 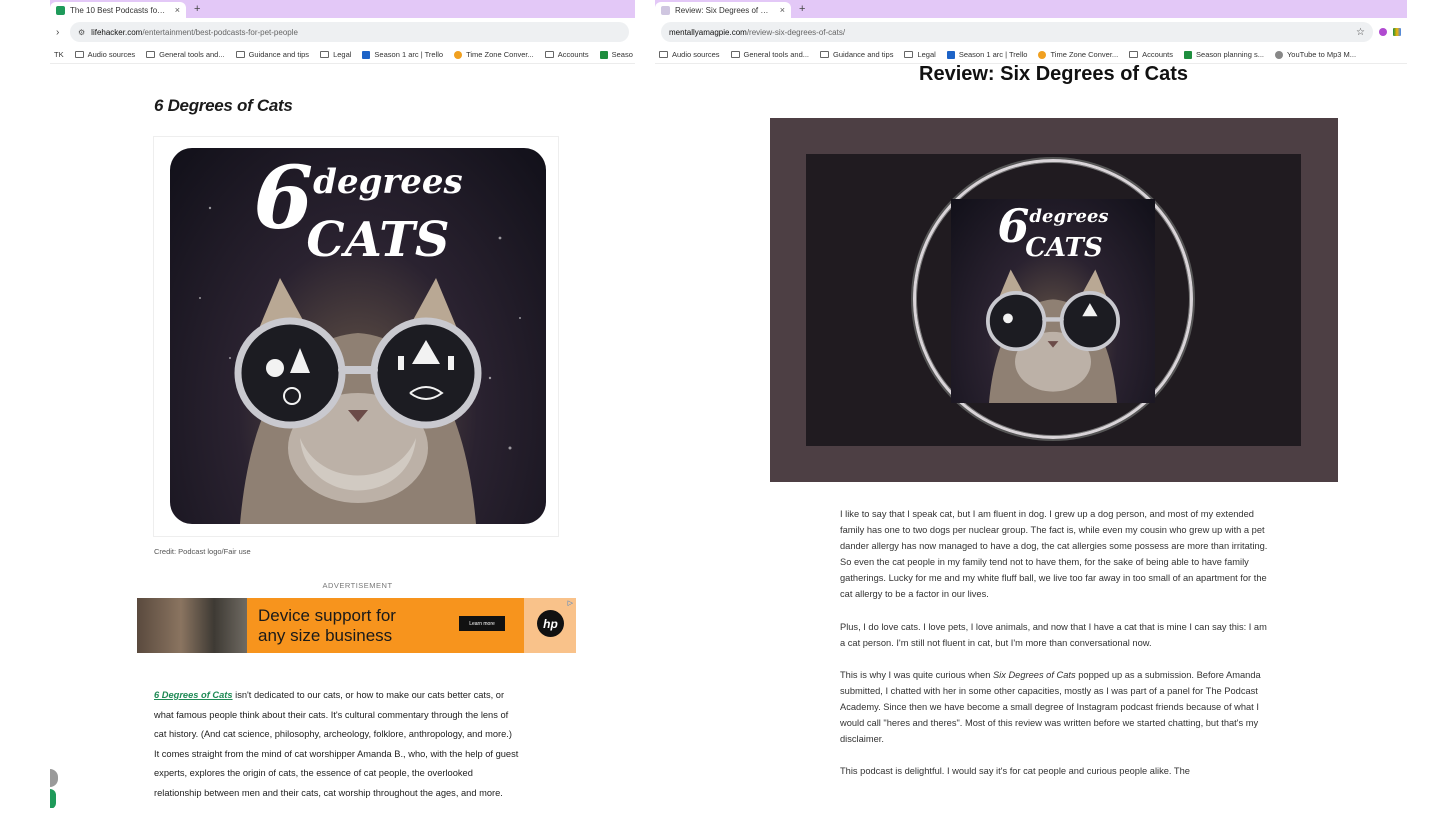 I want to click on hero-inner-frame: 6degrees CATS, so click(x=1053, y=300).